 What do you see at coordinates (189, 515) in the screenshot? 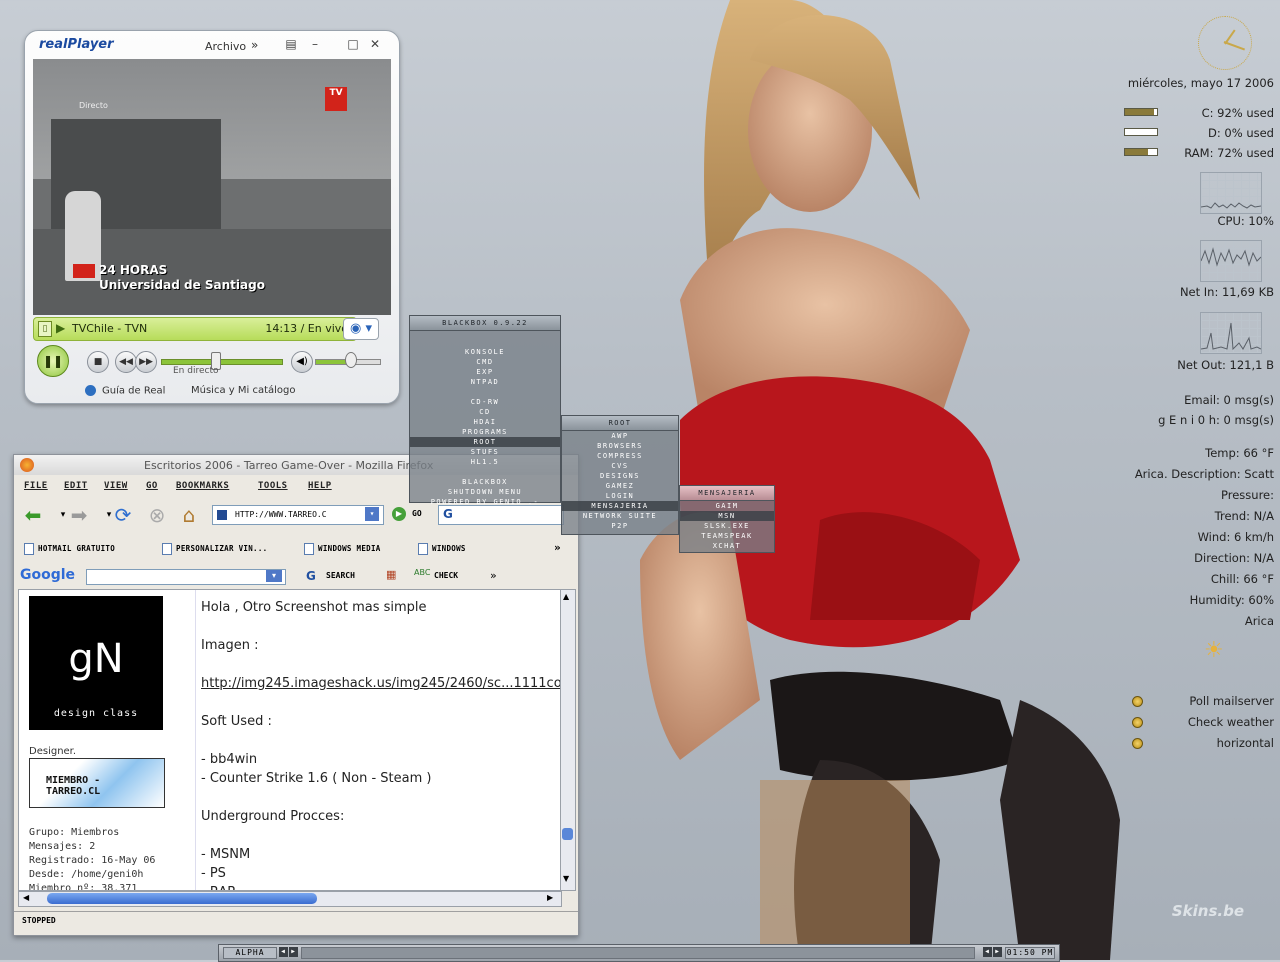
I see `home-icon: ⌂` at bounding box center [189, 515].